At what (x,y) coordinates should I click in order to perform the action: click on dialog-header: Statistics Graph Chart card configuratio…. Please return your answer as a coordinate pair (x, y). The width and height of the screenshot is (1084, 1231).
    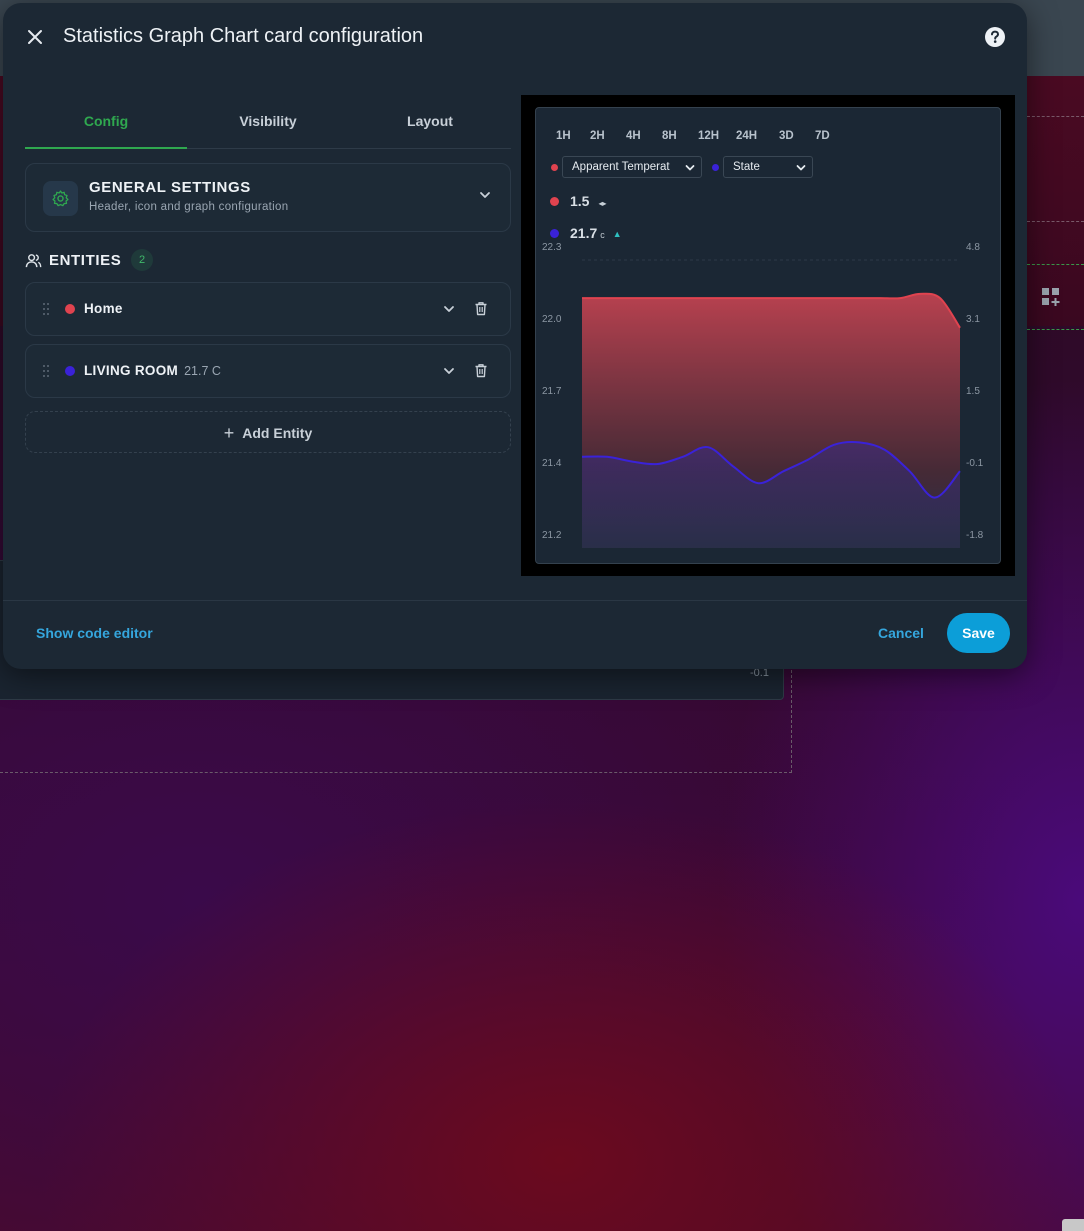
    Looking at the image, I should click on (515, 38).